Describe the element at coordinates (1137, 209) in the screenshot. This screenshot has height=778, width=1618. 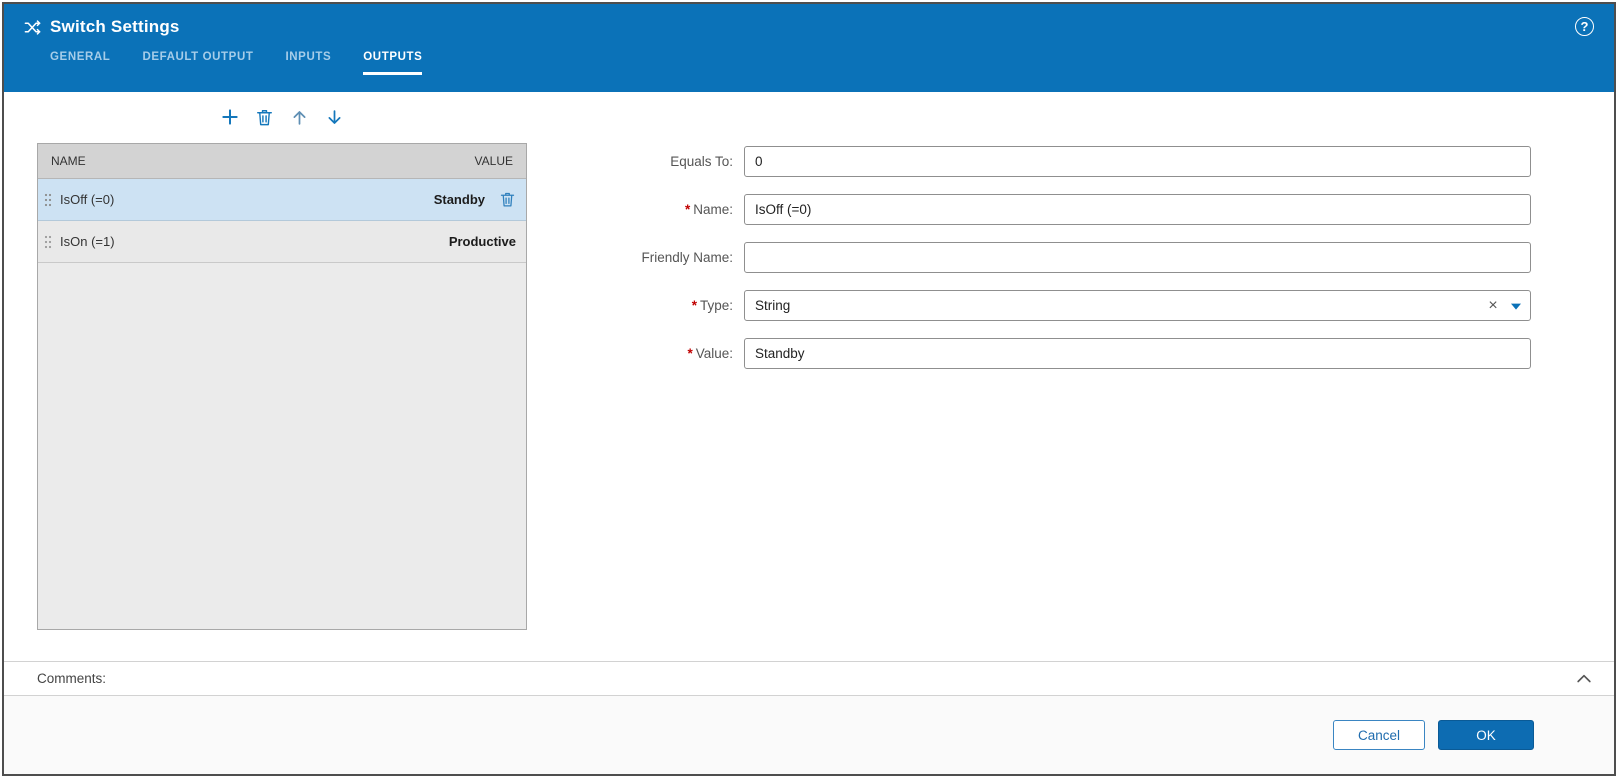
I see `name-input` at that location.